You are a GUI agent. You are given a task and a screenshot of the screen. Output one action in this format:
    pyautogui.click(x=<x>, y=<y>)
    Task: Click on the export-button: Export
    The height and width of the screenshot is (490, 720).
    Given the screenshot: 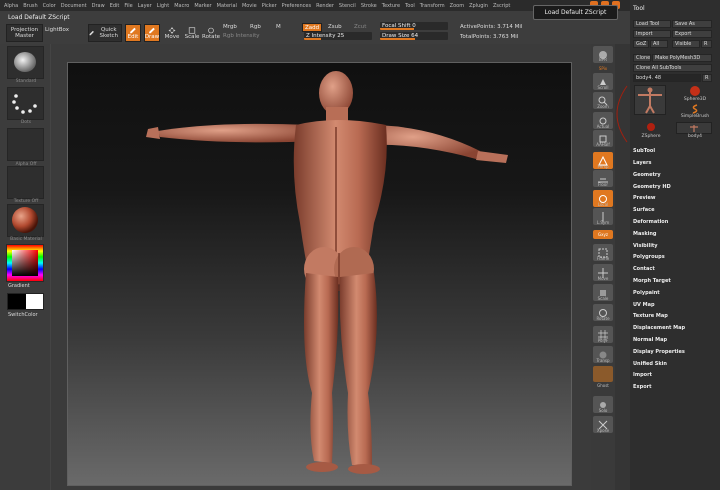 What is the action you would take?
    pyautogui.click(x=692, y=34)
    